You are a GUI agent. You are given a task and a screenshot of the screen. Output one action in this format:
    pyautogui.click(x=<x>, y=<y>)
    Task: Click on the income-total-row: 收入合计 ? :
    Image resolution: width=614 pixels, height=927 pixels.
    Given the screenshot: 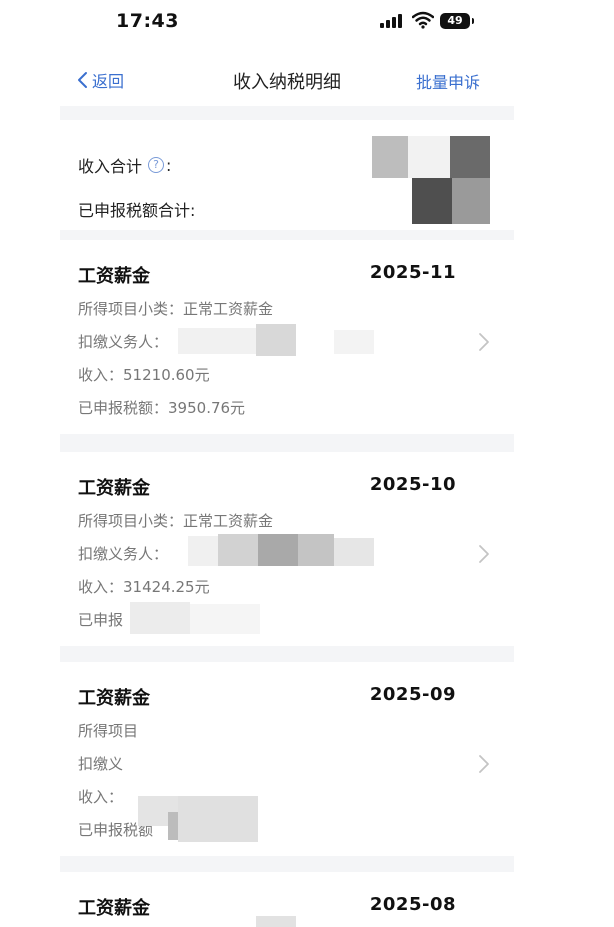 What is the action you would take?
    pyautogui.click(x=124, y=165)
    